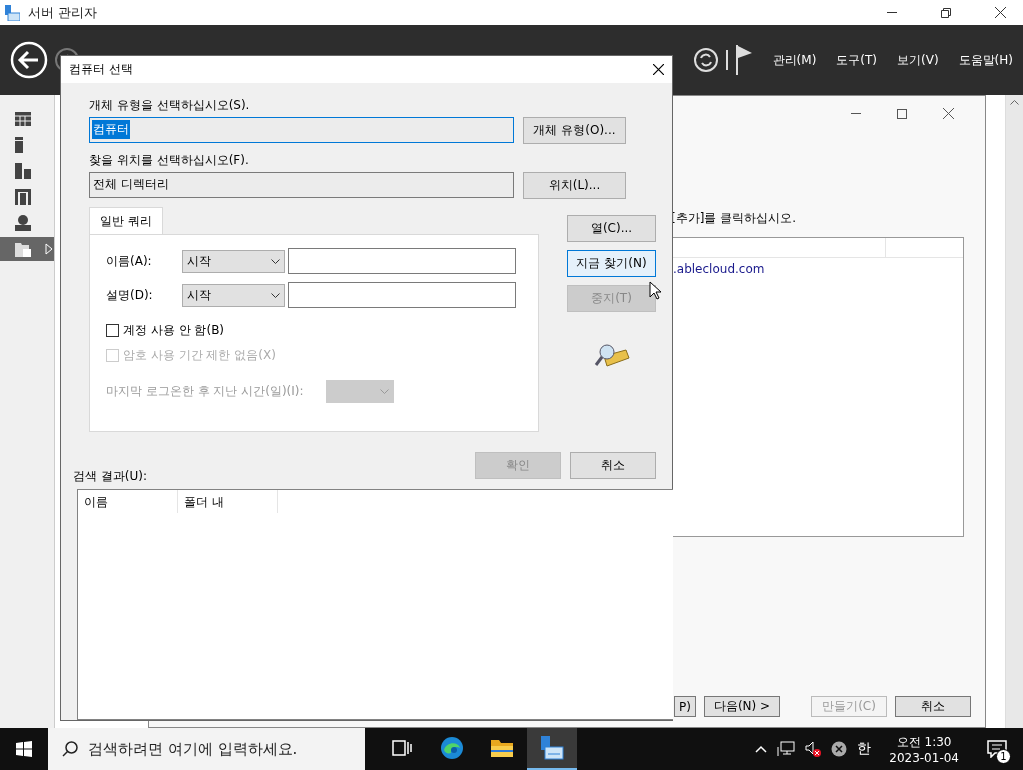 This screenshot has height=770, width=1023. I want to click on notification-count: 1, so click(1003, 756).